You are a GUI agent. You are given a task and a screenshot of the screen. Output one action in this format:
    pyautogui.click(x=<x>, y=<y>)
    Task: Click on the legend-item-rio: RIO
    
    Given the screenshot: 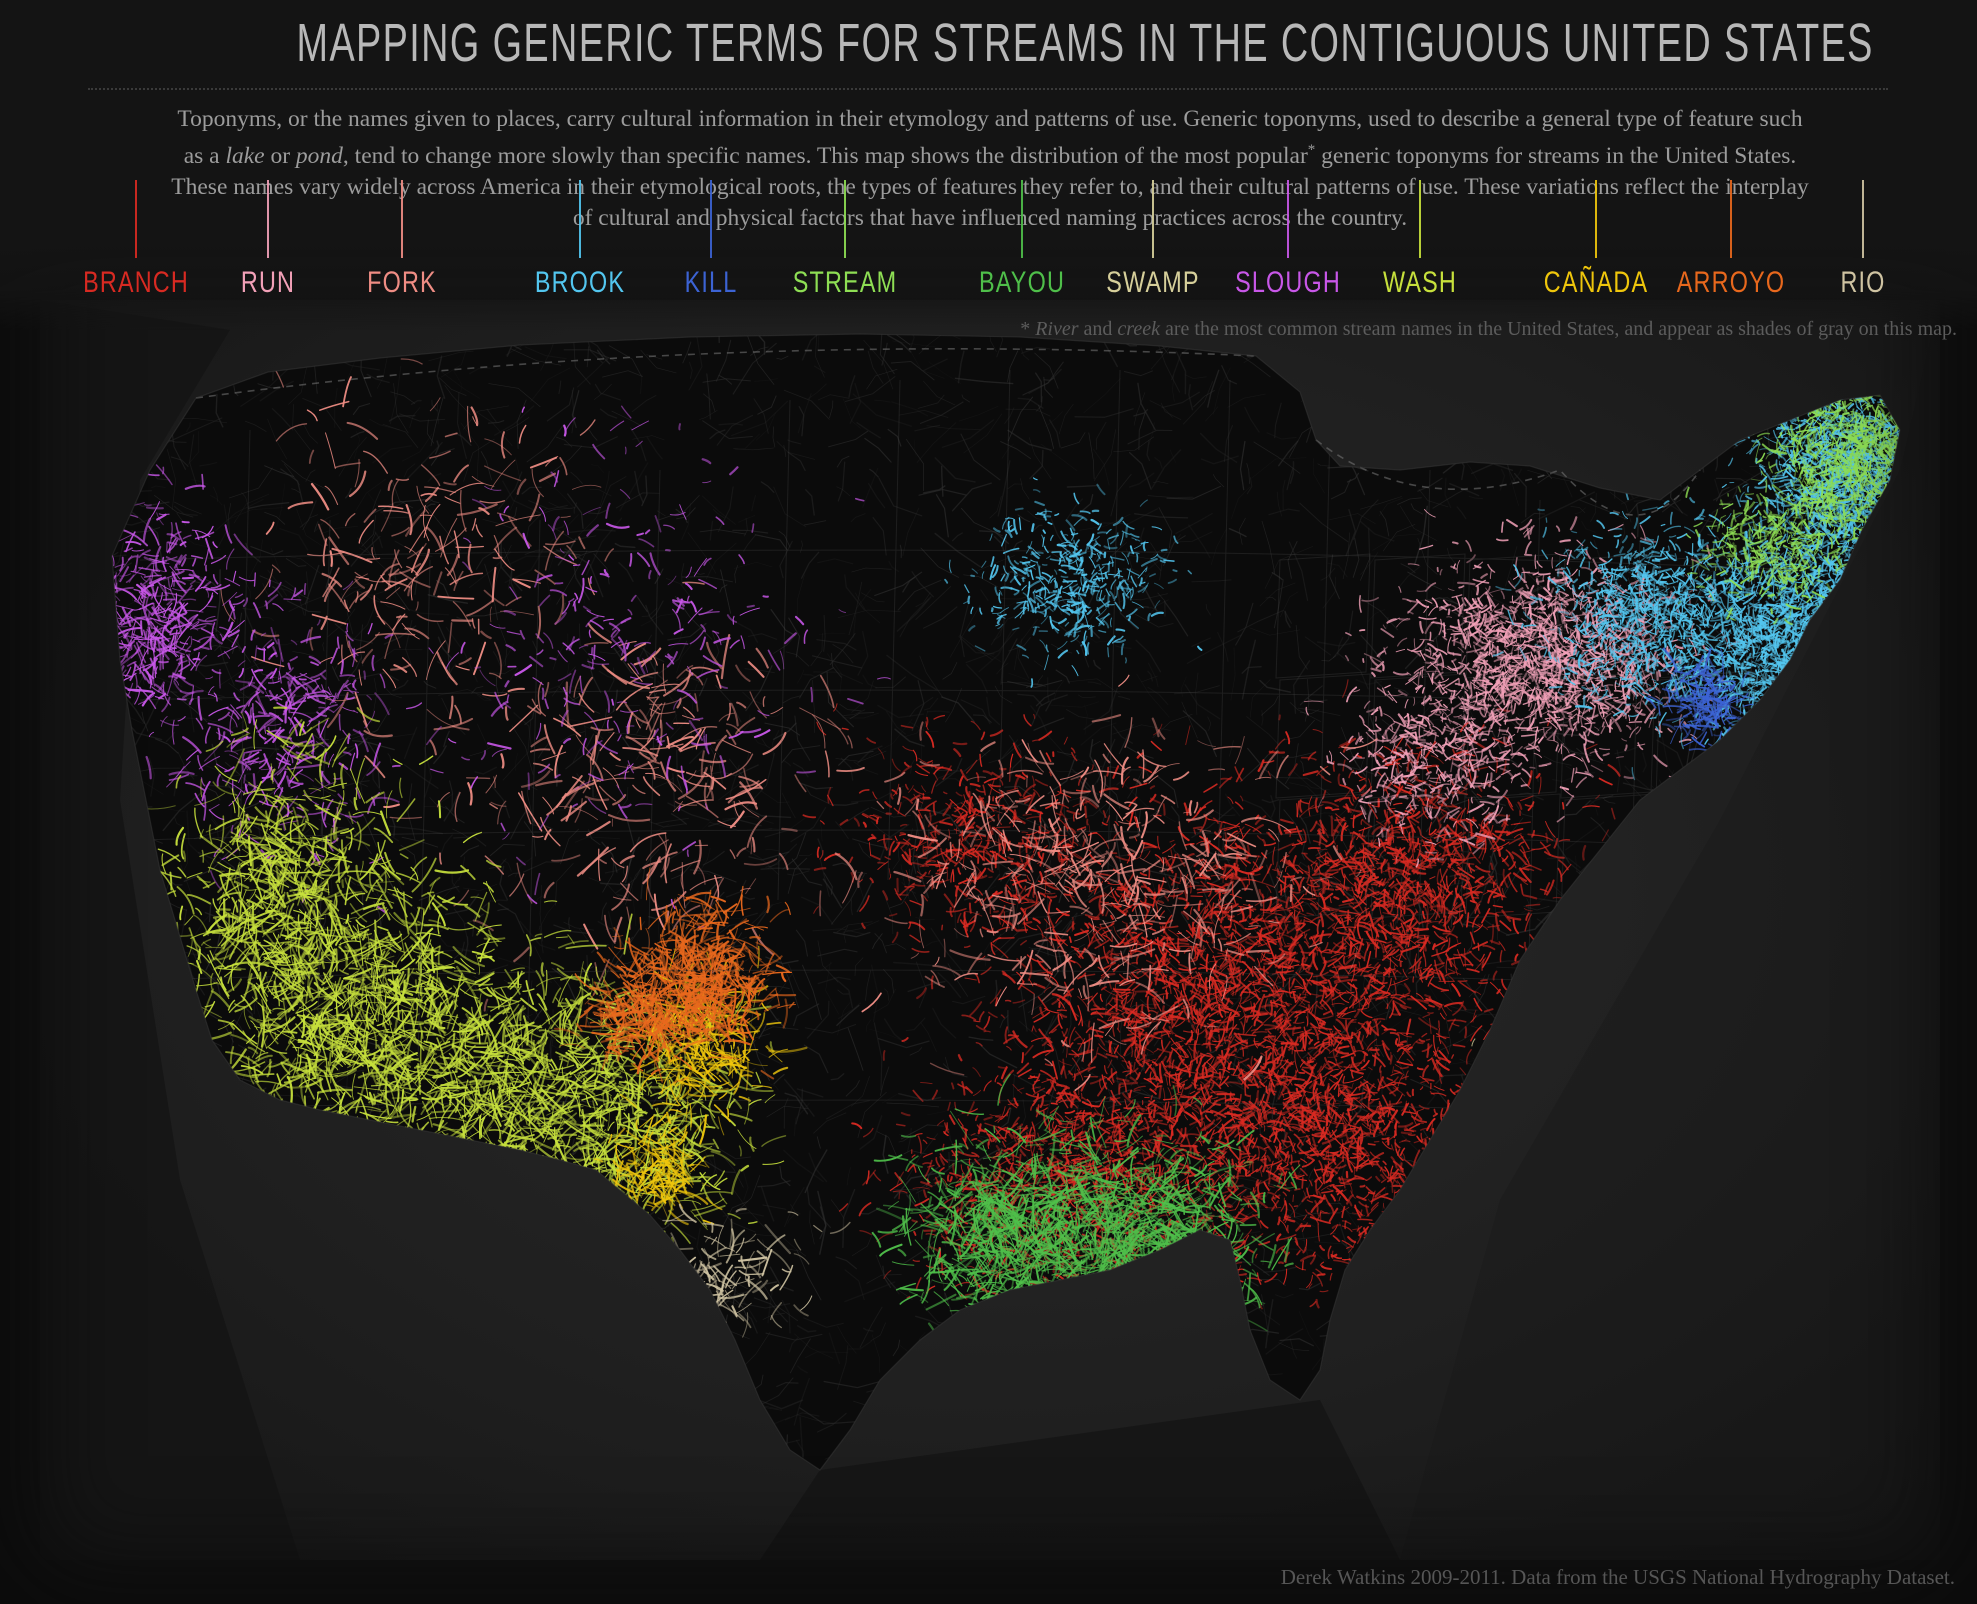 What is the action you would take?
    pyautogui.click(x=1862, y=239)
    